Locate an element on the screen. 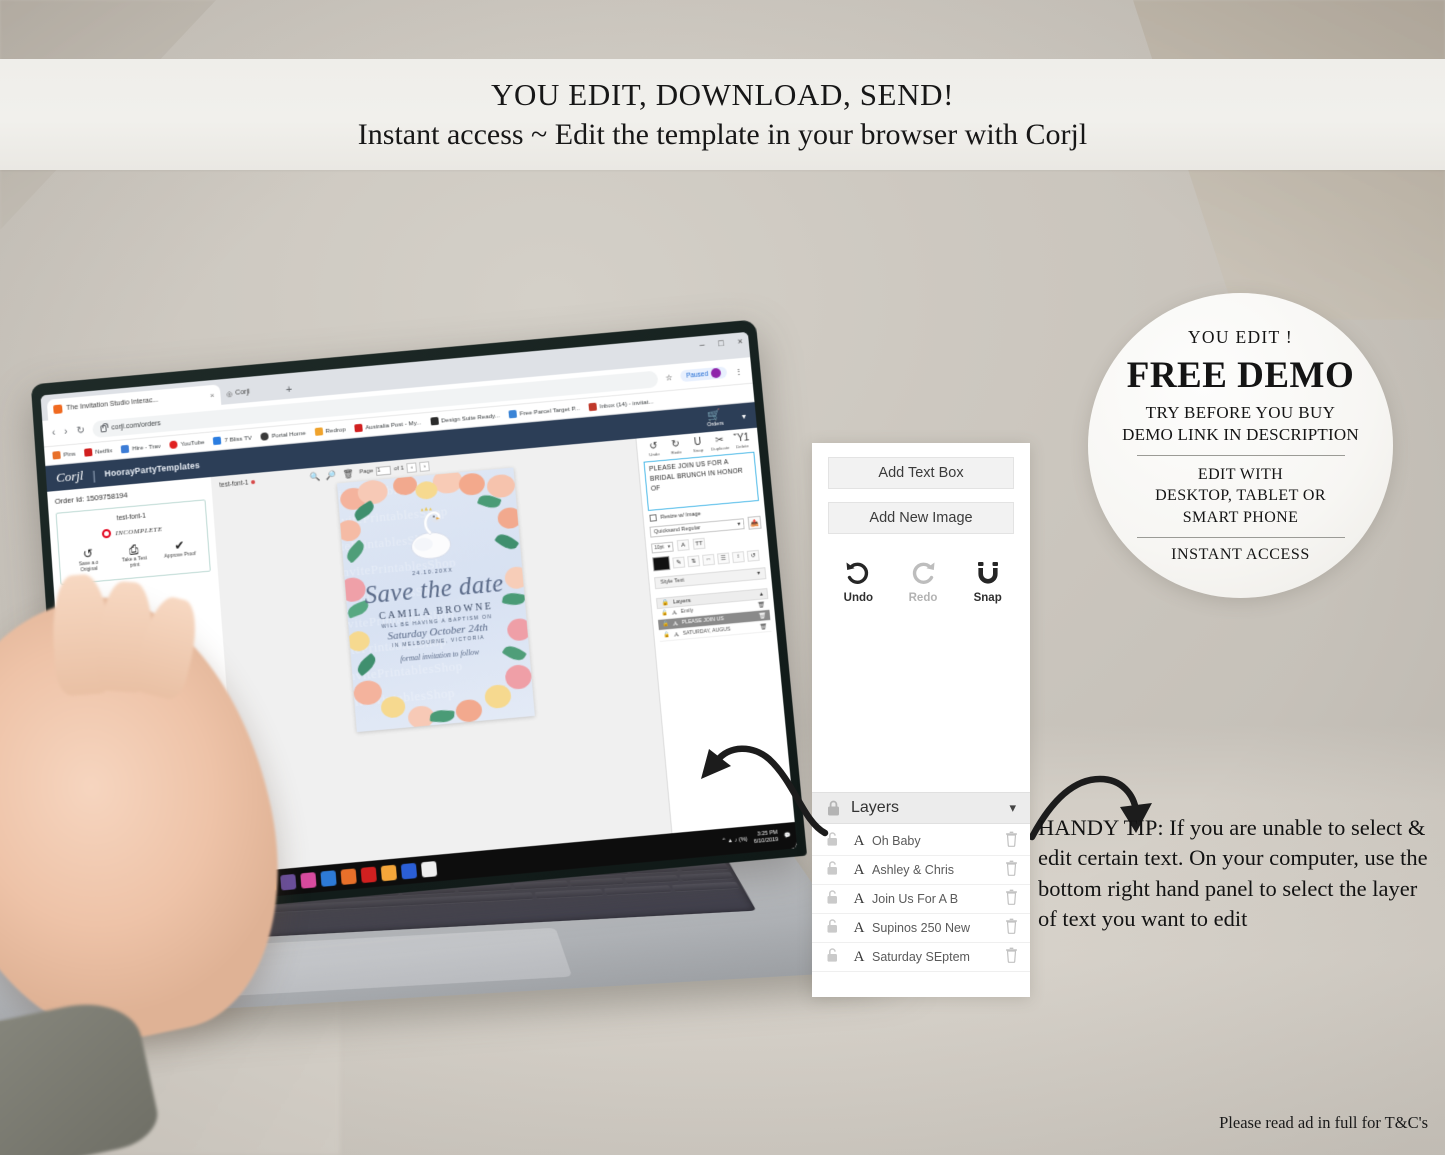 This screenshot has width=1445, height=1155. align-button: ☰ is located at coordinates (723, 558).